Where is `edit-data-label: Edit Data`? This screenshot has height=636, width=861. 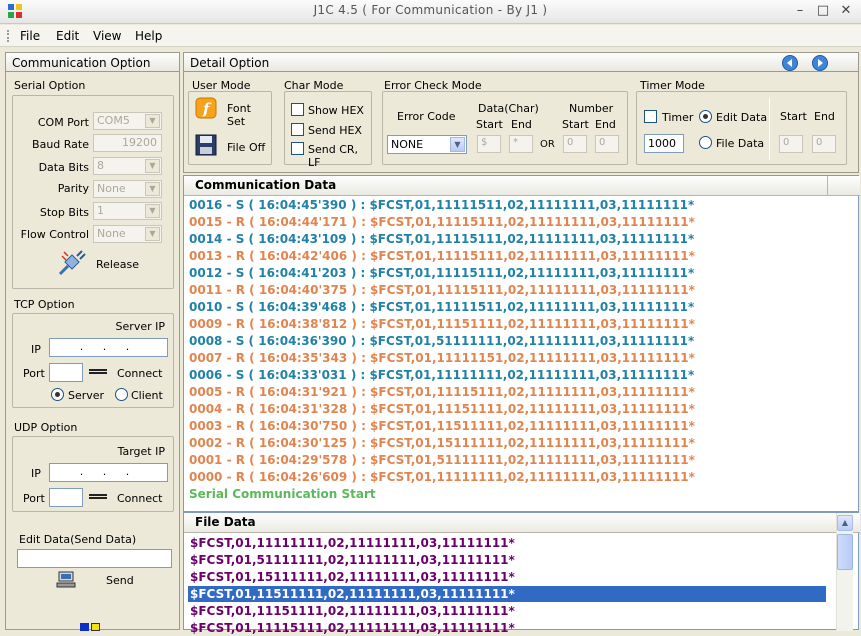
edit-data-label: Edit Data is located at coordinates (742, 117).